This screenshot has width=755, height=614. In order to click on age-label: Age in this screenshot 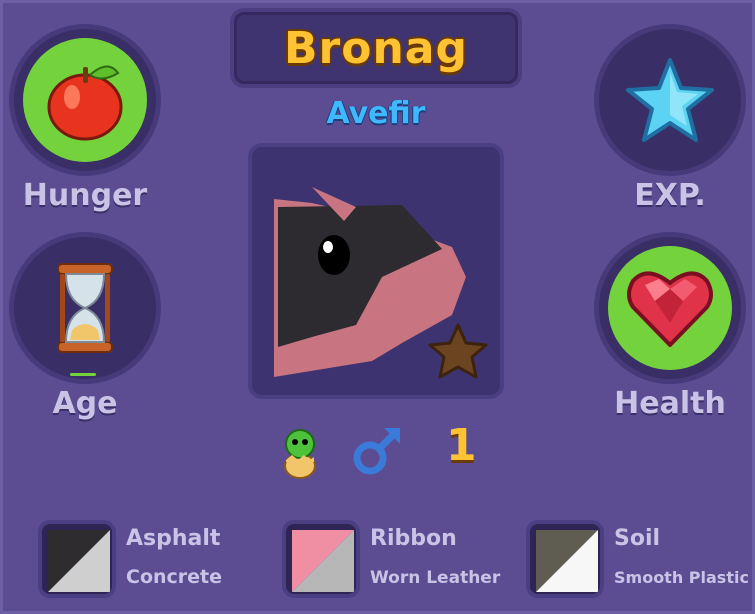, I will do `click(85, 403)`.